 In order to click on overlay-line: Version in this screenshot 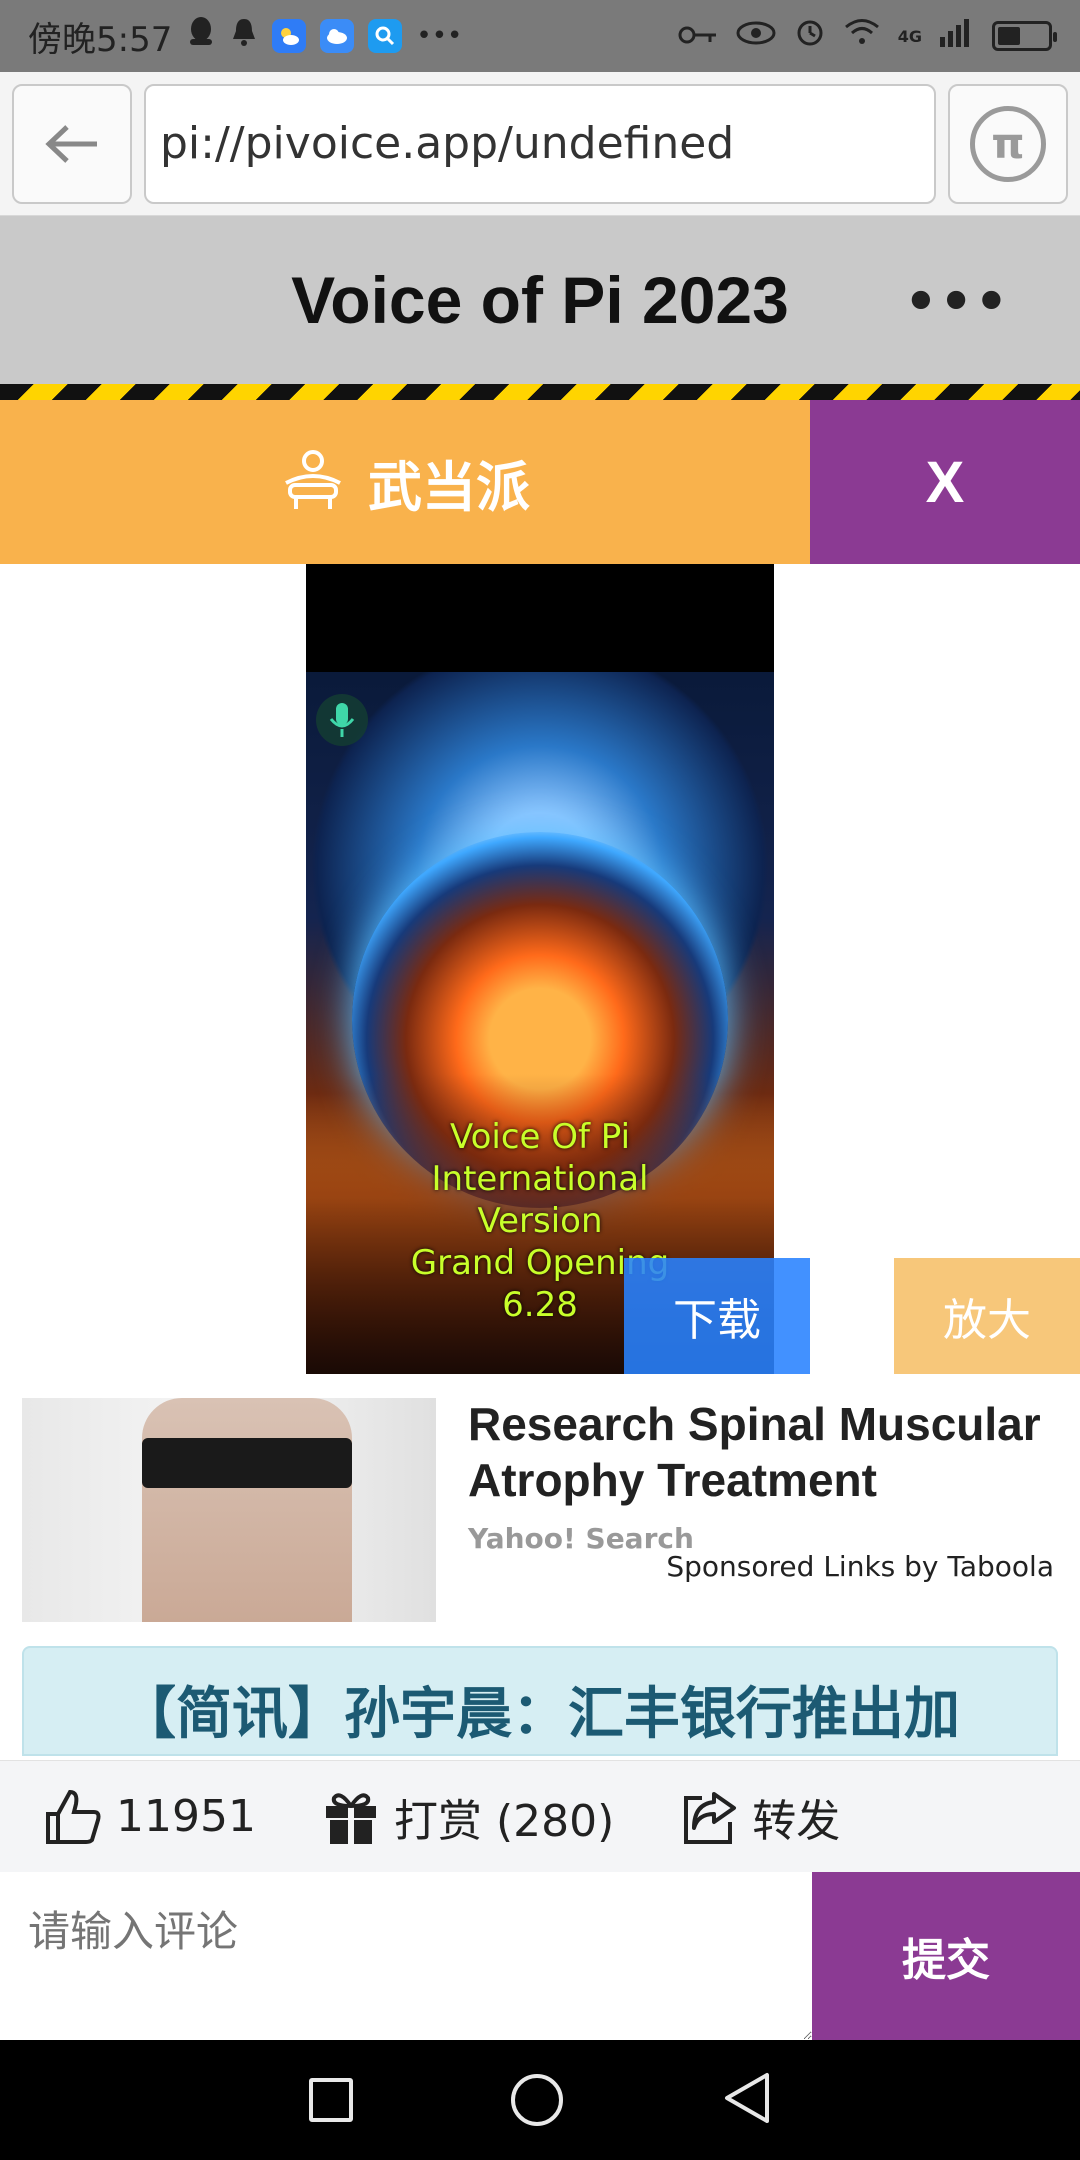, I will do `click(540, 1221)`.